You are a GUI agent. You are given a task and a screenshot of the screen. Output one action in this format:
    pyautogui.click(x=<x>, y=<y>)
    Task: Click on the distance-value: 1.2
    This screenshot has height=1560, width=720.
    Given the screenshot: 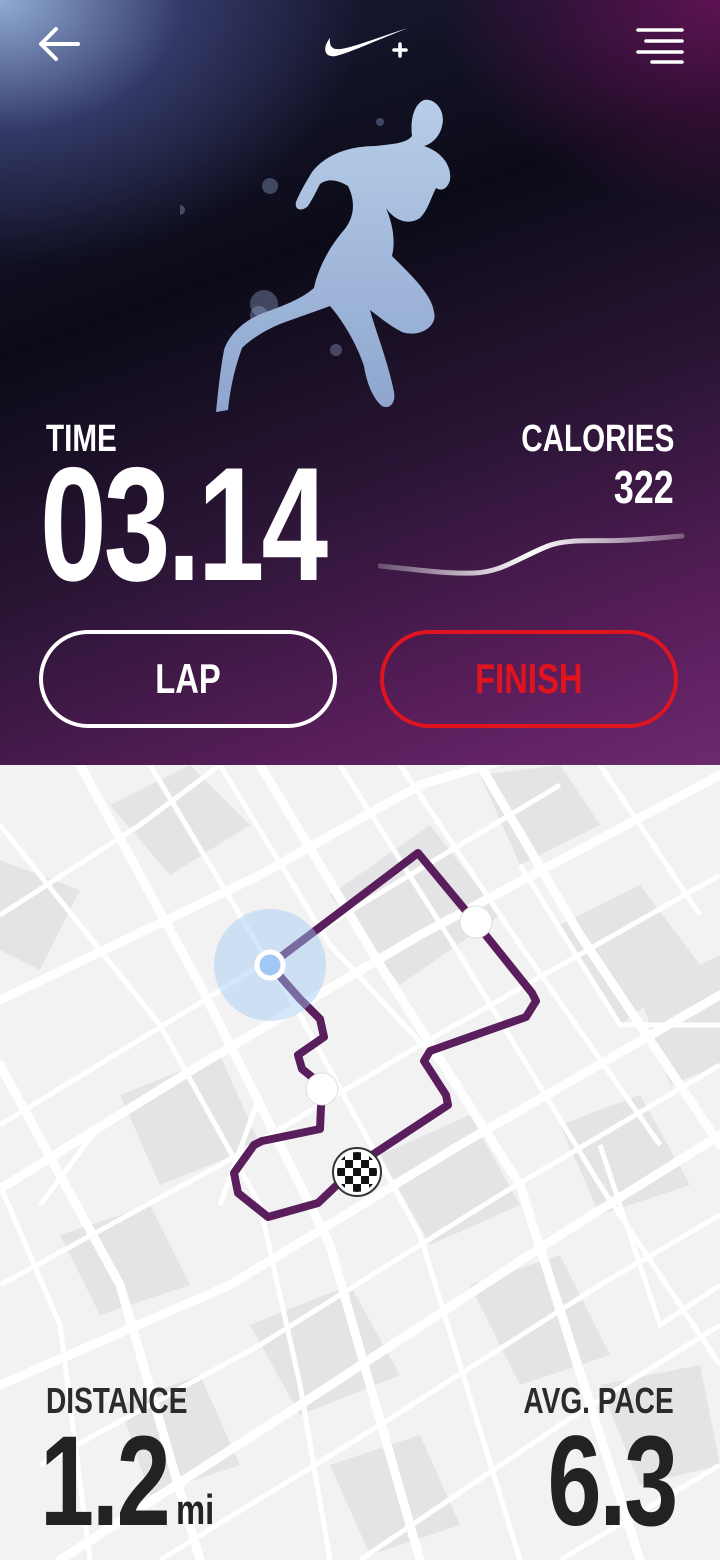 What is the action you would take?
    pyautogui.click(x=105, y=1481)
    